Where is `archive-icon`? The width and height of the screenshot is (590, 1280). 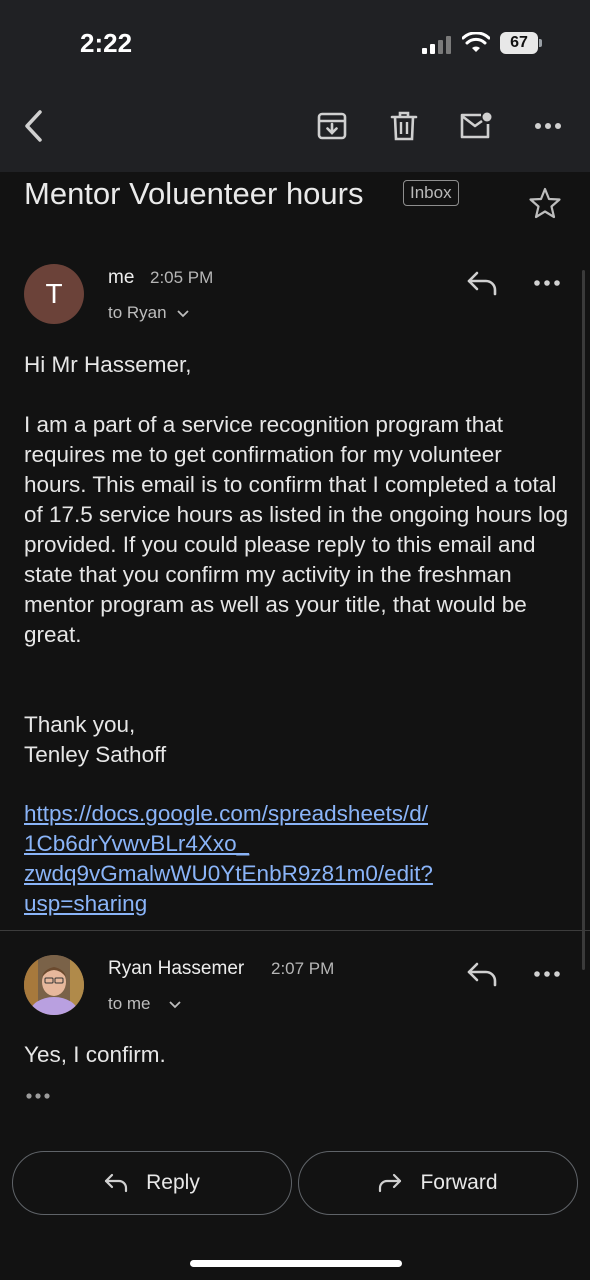
archive-icon is located at coordinates (332, 126).